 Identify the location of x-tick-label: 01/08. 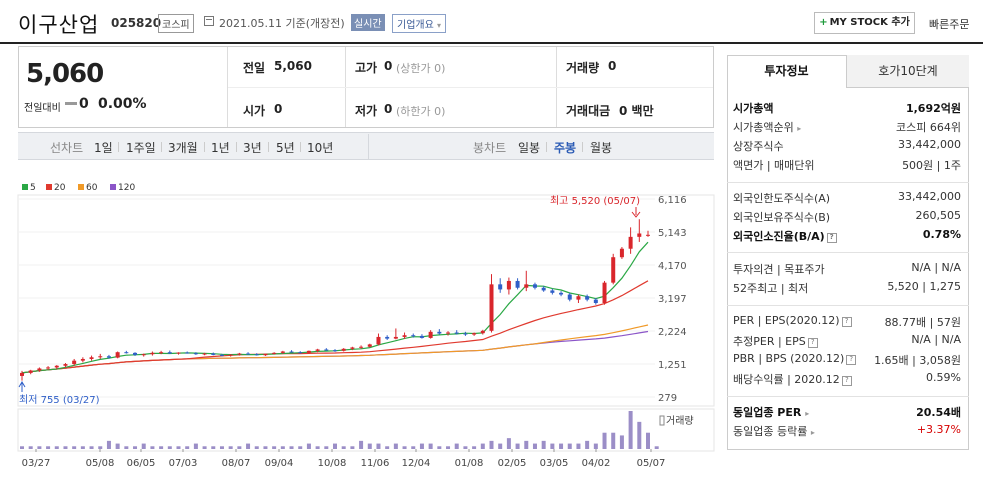
(469, 463).